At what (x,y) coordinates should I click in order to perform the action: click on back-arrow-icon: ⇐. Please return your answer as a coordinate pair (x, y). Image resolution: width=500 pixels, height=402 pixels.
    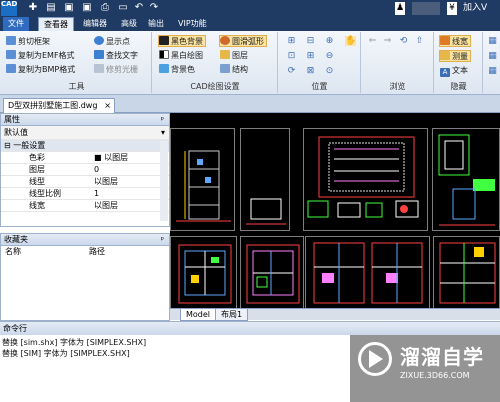
    Looking at the image, I should click on (372, 41).